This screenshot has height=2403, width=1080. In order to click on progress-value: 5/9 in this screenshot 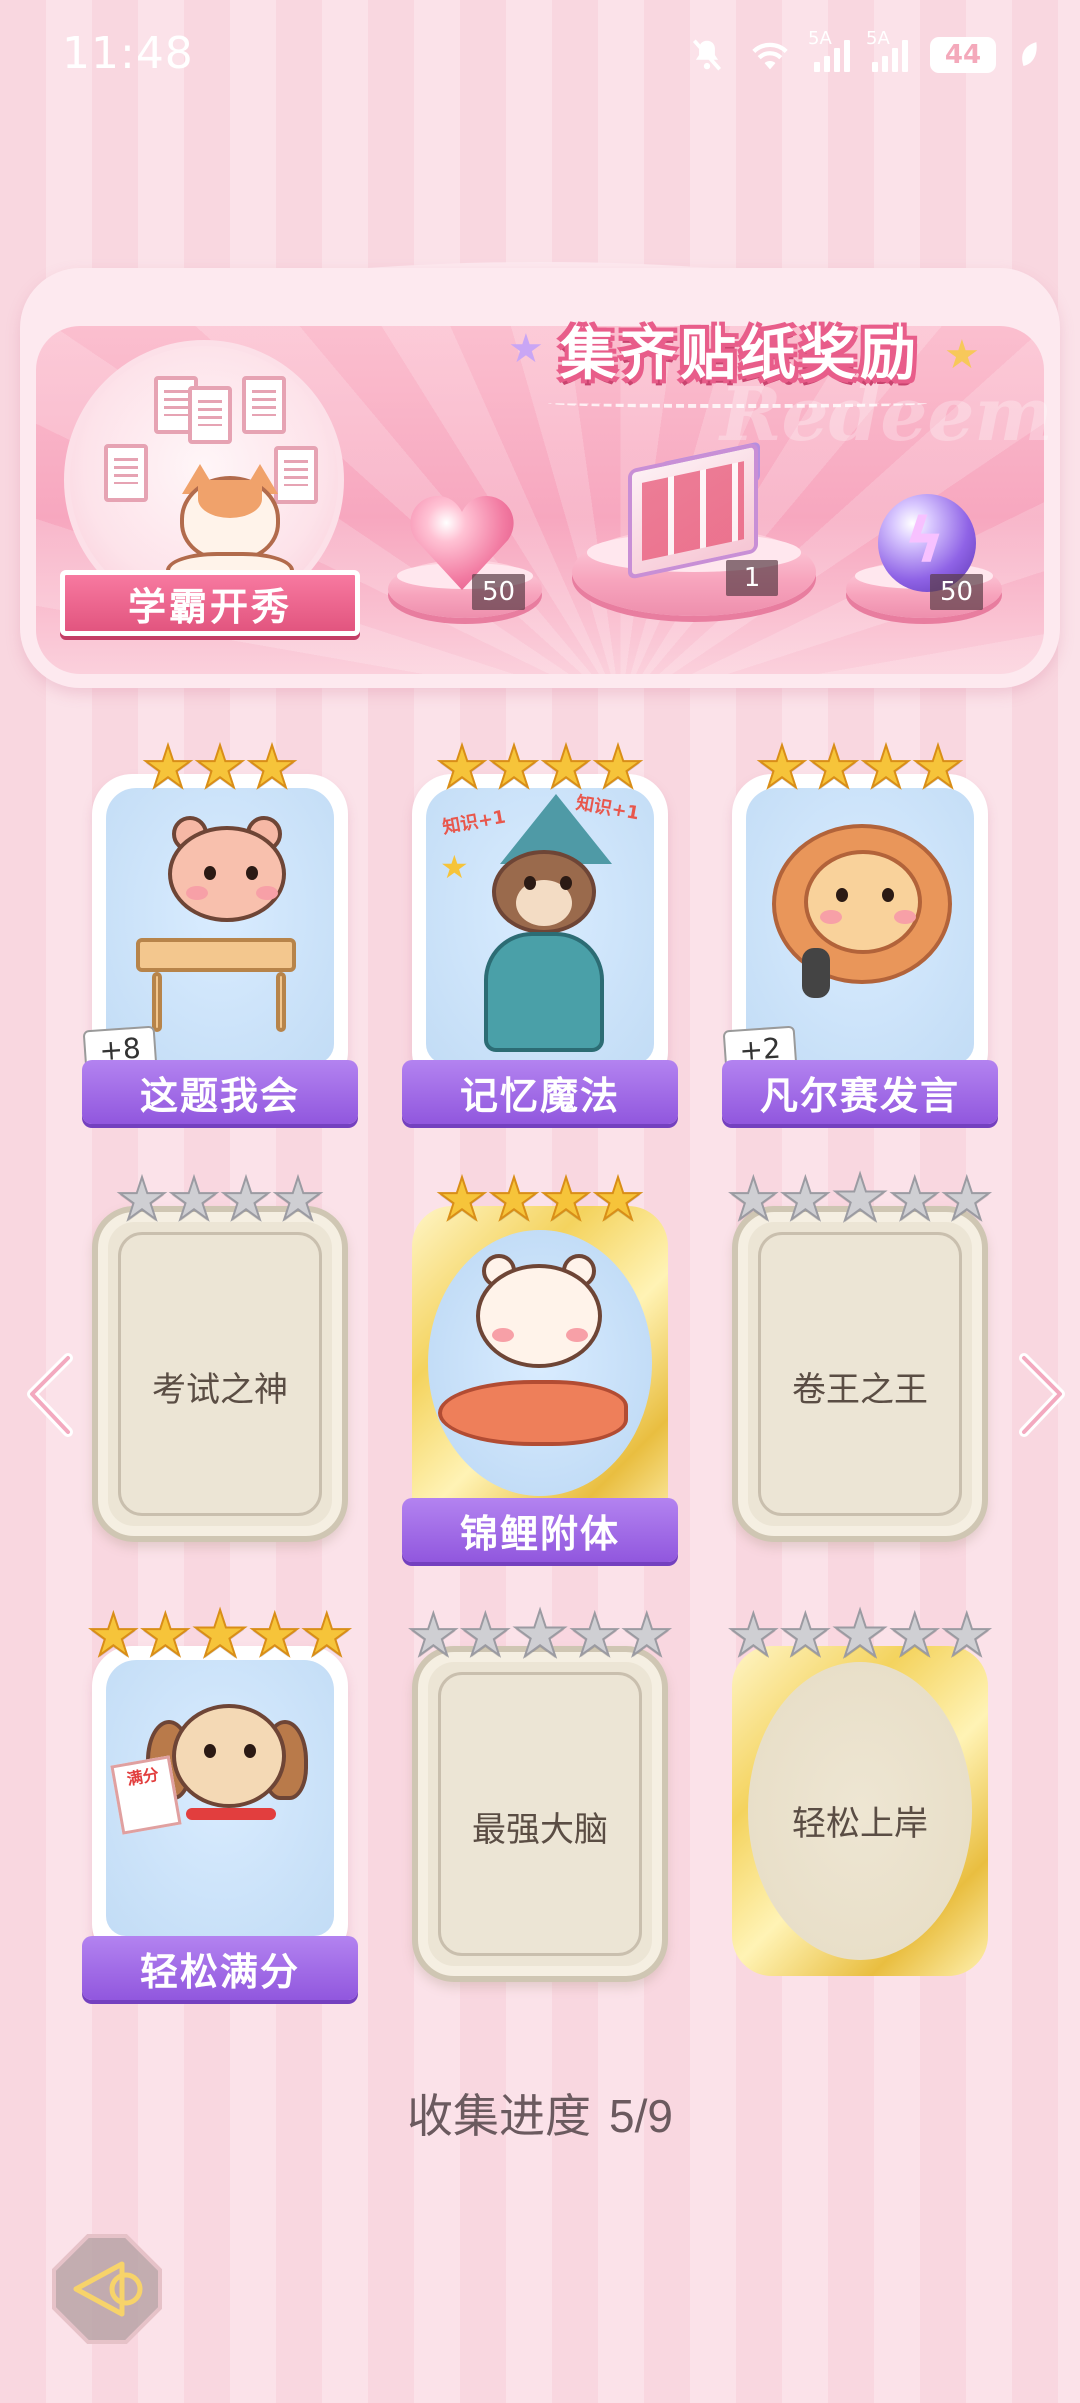, I will do `click(641, 2116)`.